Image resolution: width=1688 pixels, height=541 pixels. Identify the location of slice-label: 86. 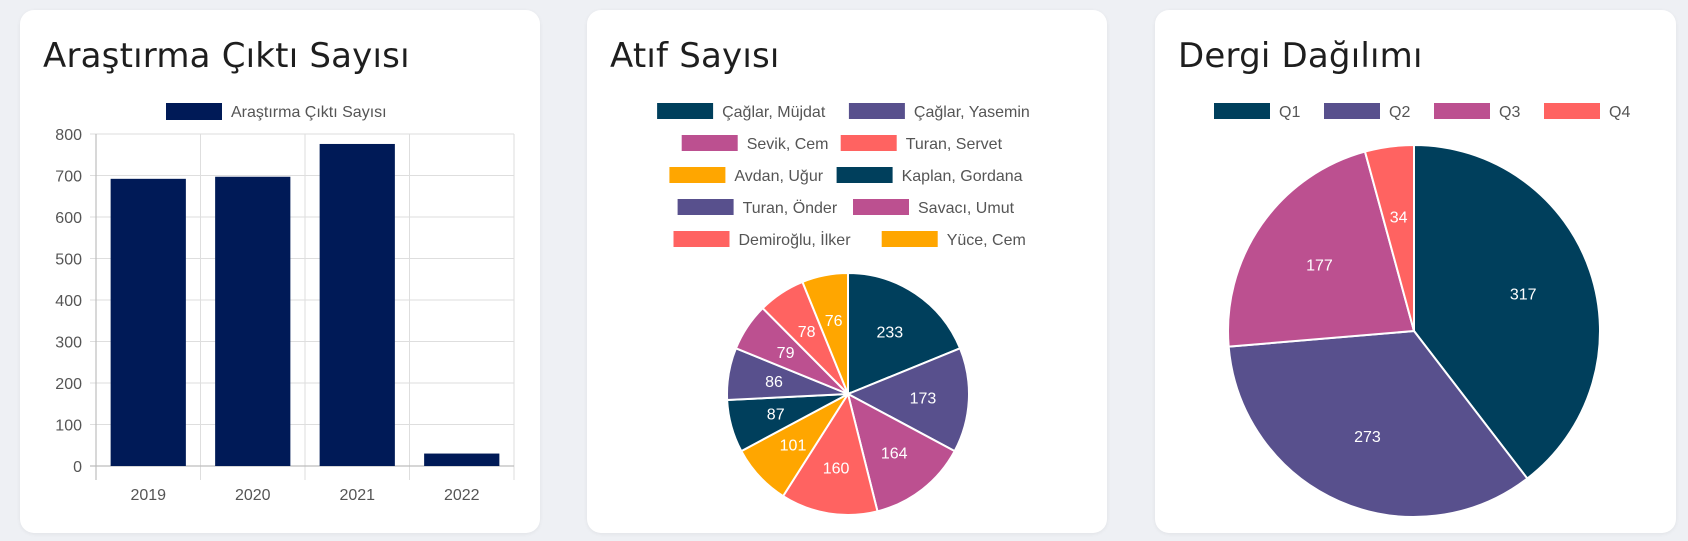
(774, 382).